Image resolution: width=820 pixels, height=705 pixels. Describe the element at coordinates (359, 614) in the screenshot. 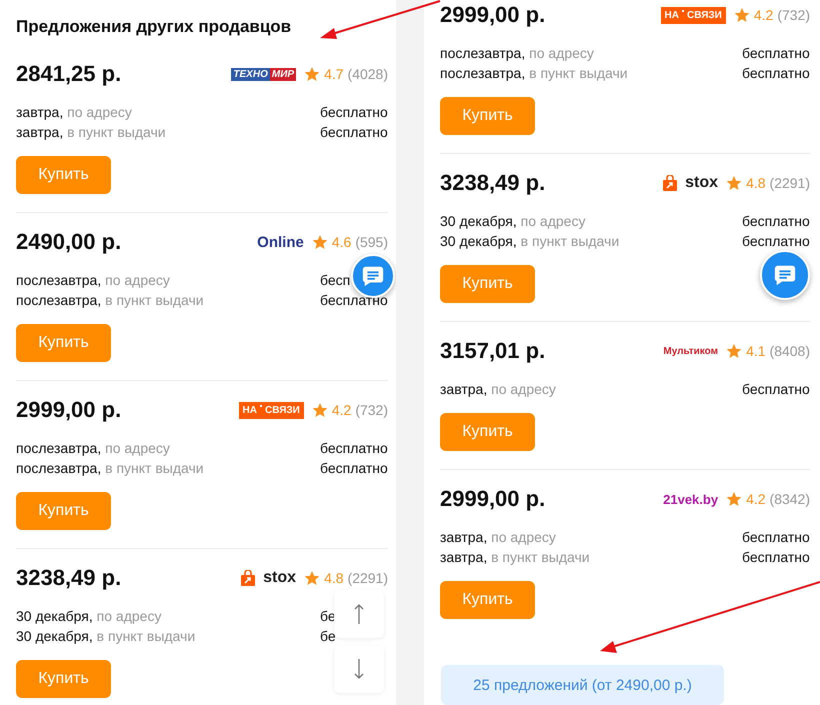

I see `up-arrow-icon` at that location.